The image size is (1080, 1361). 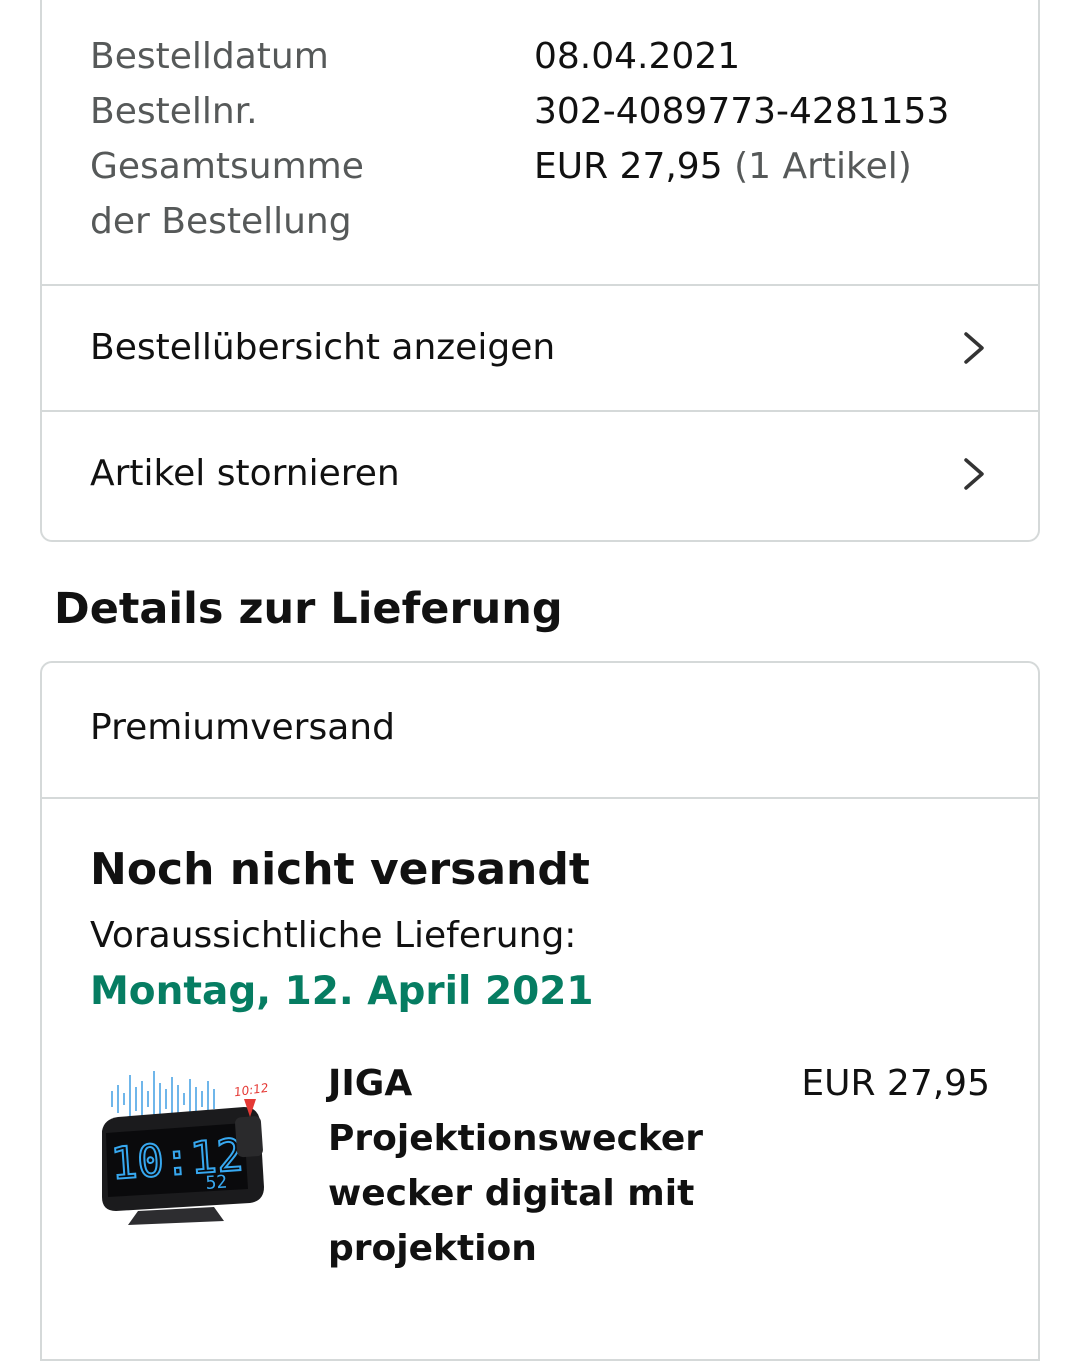 I want to click on divider, so click(x=540, y=798).